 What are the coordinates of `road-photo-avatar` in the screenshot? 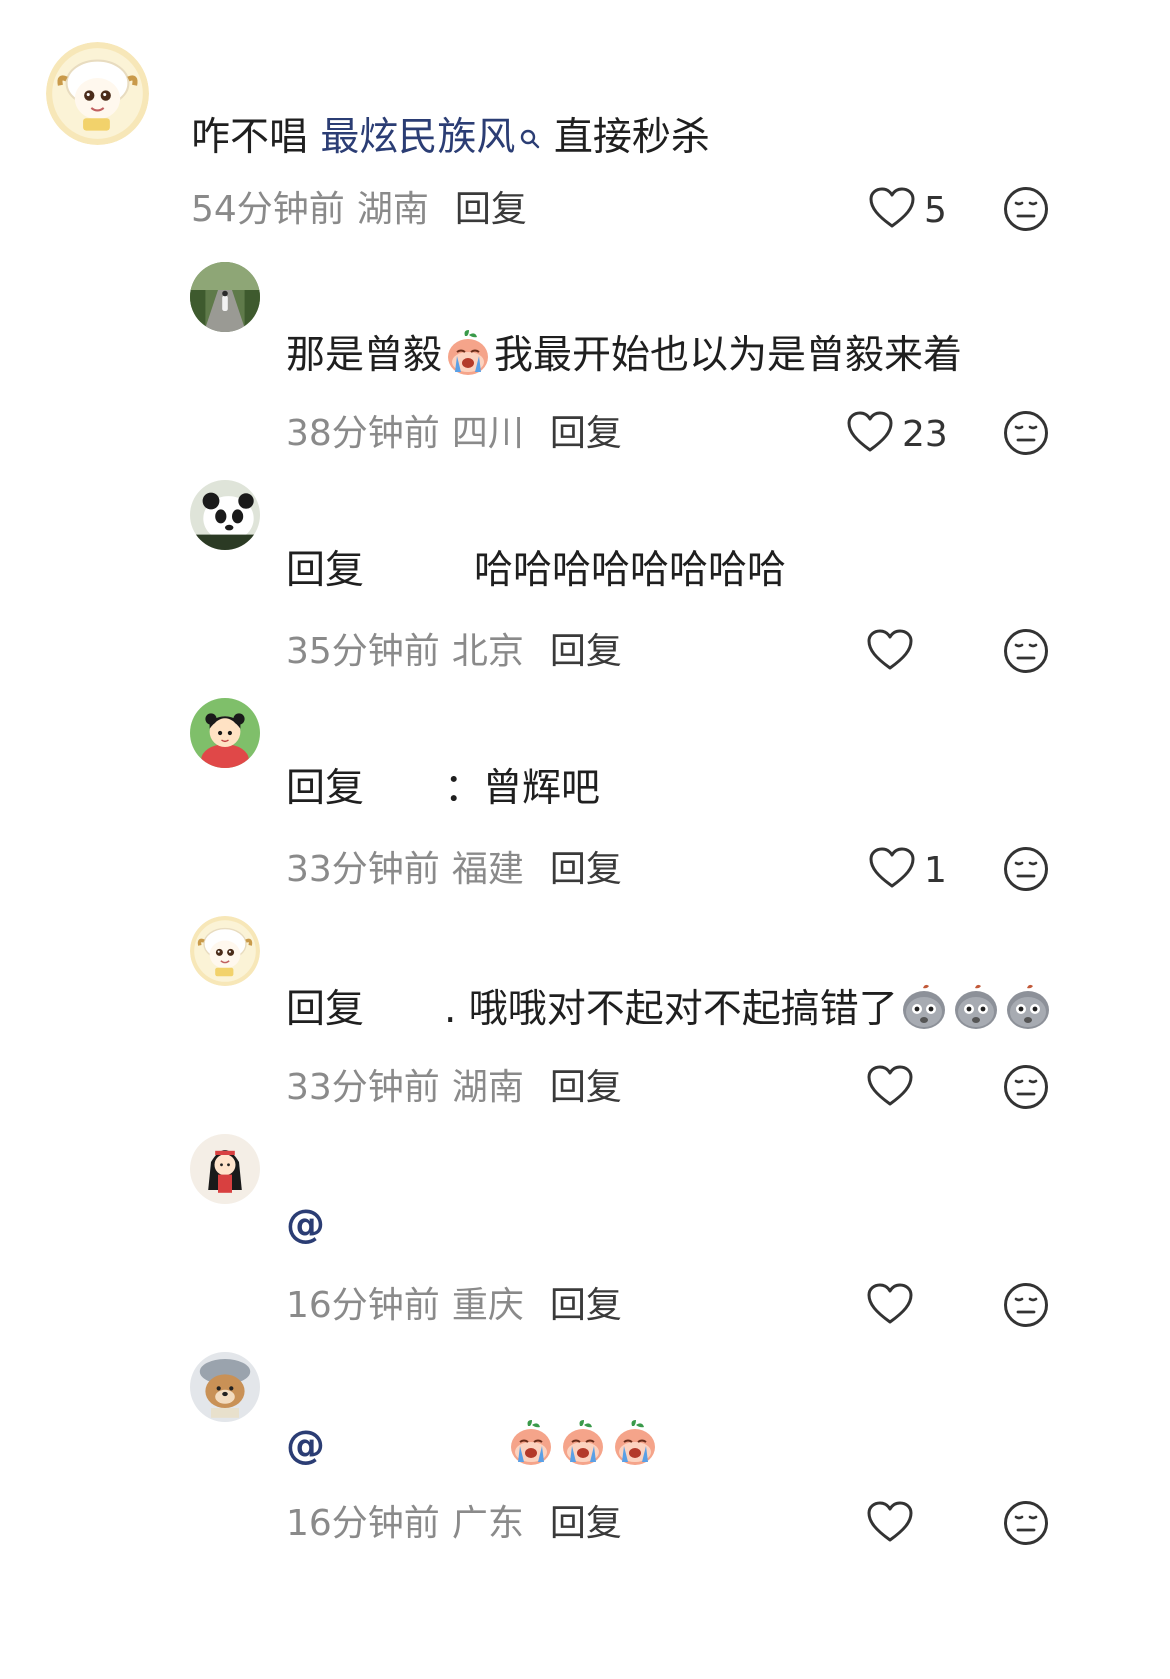 It's located at (225, 297).